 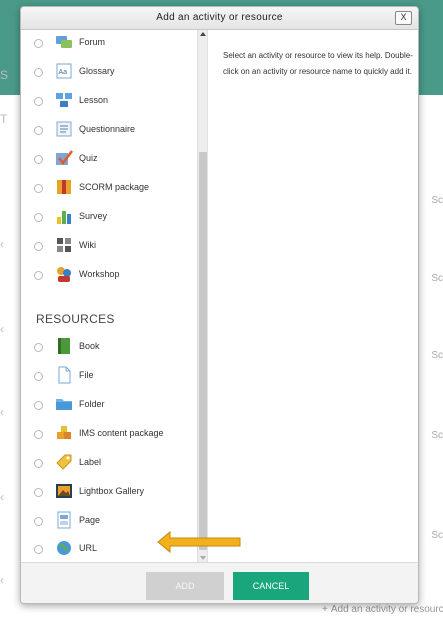 I want to click on option-label: IMS content package, so click(x=121, y=433).